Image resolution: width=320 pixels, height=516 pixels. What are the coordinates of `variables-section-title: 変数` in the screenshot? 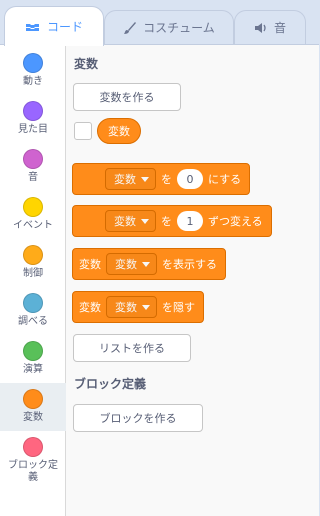 It's located at (86, 64).